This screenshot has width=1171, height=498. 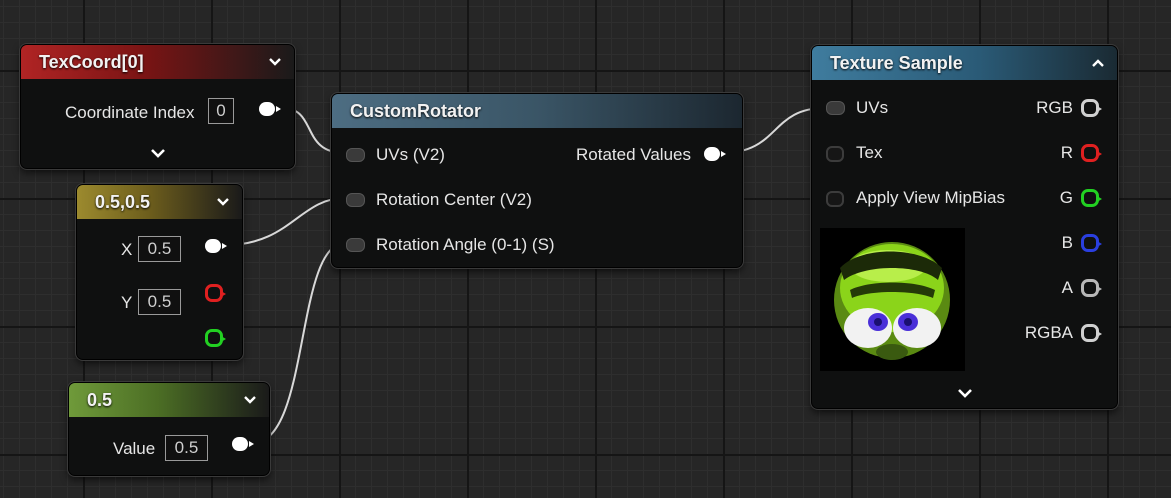 I want to click on x-output-pin, so click(x=216, y=246).